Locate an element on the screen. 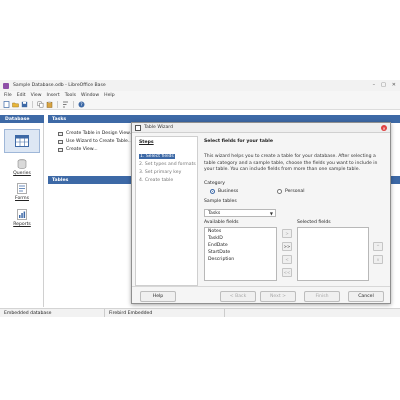 The width and height of the screenshot is (400, 400). libreoffice-base-icon is located at coordinates (6, 85).